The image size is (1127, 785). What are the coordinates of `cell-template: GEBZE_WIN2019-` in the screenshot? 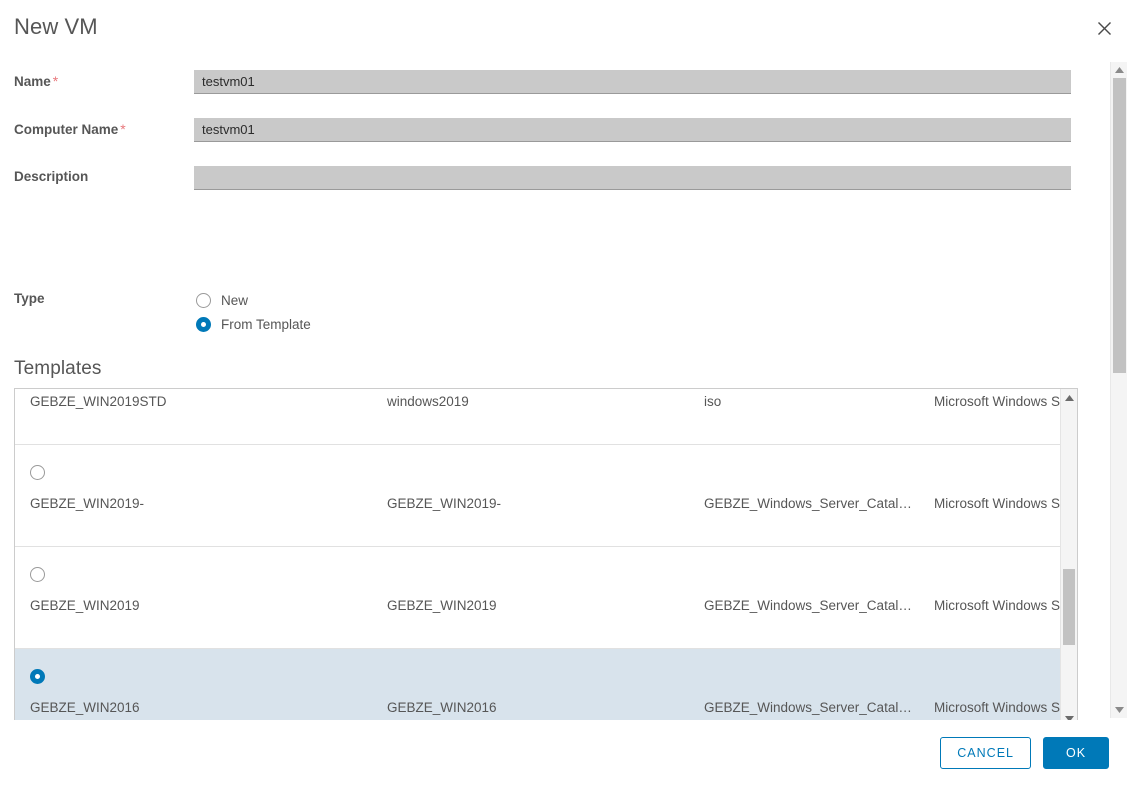 It's located at (444, 503).